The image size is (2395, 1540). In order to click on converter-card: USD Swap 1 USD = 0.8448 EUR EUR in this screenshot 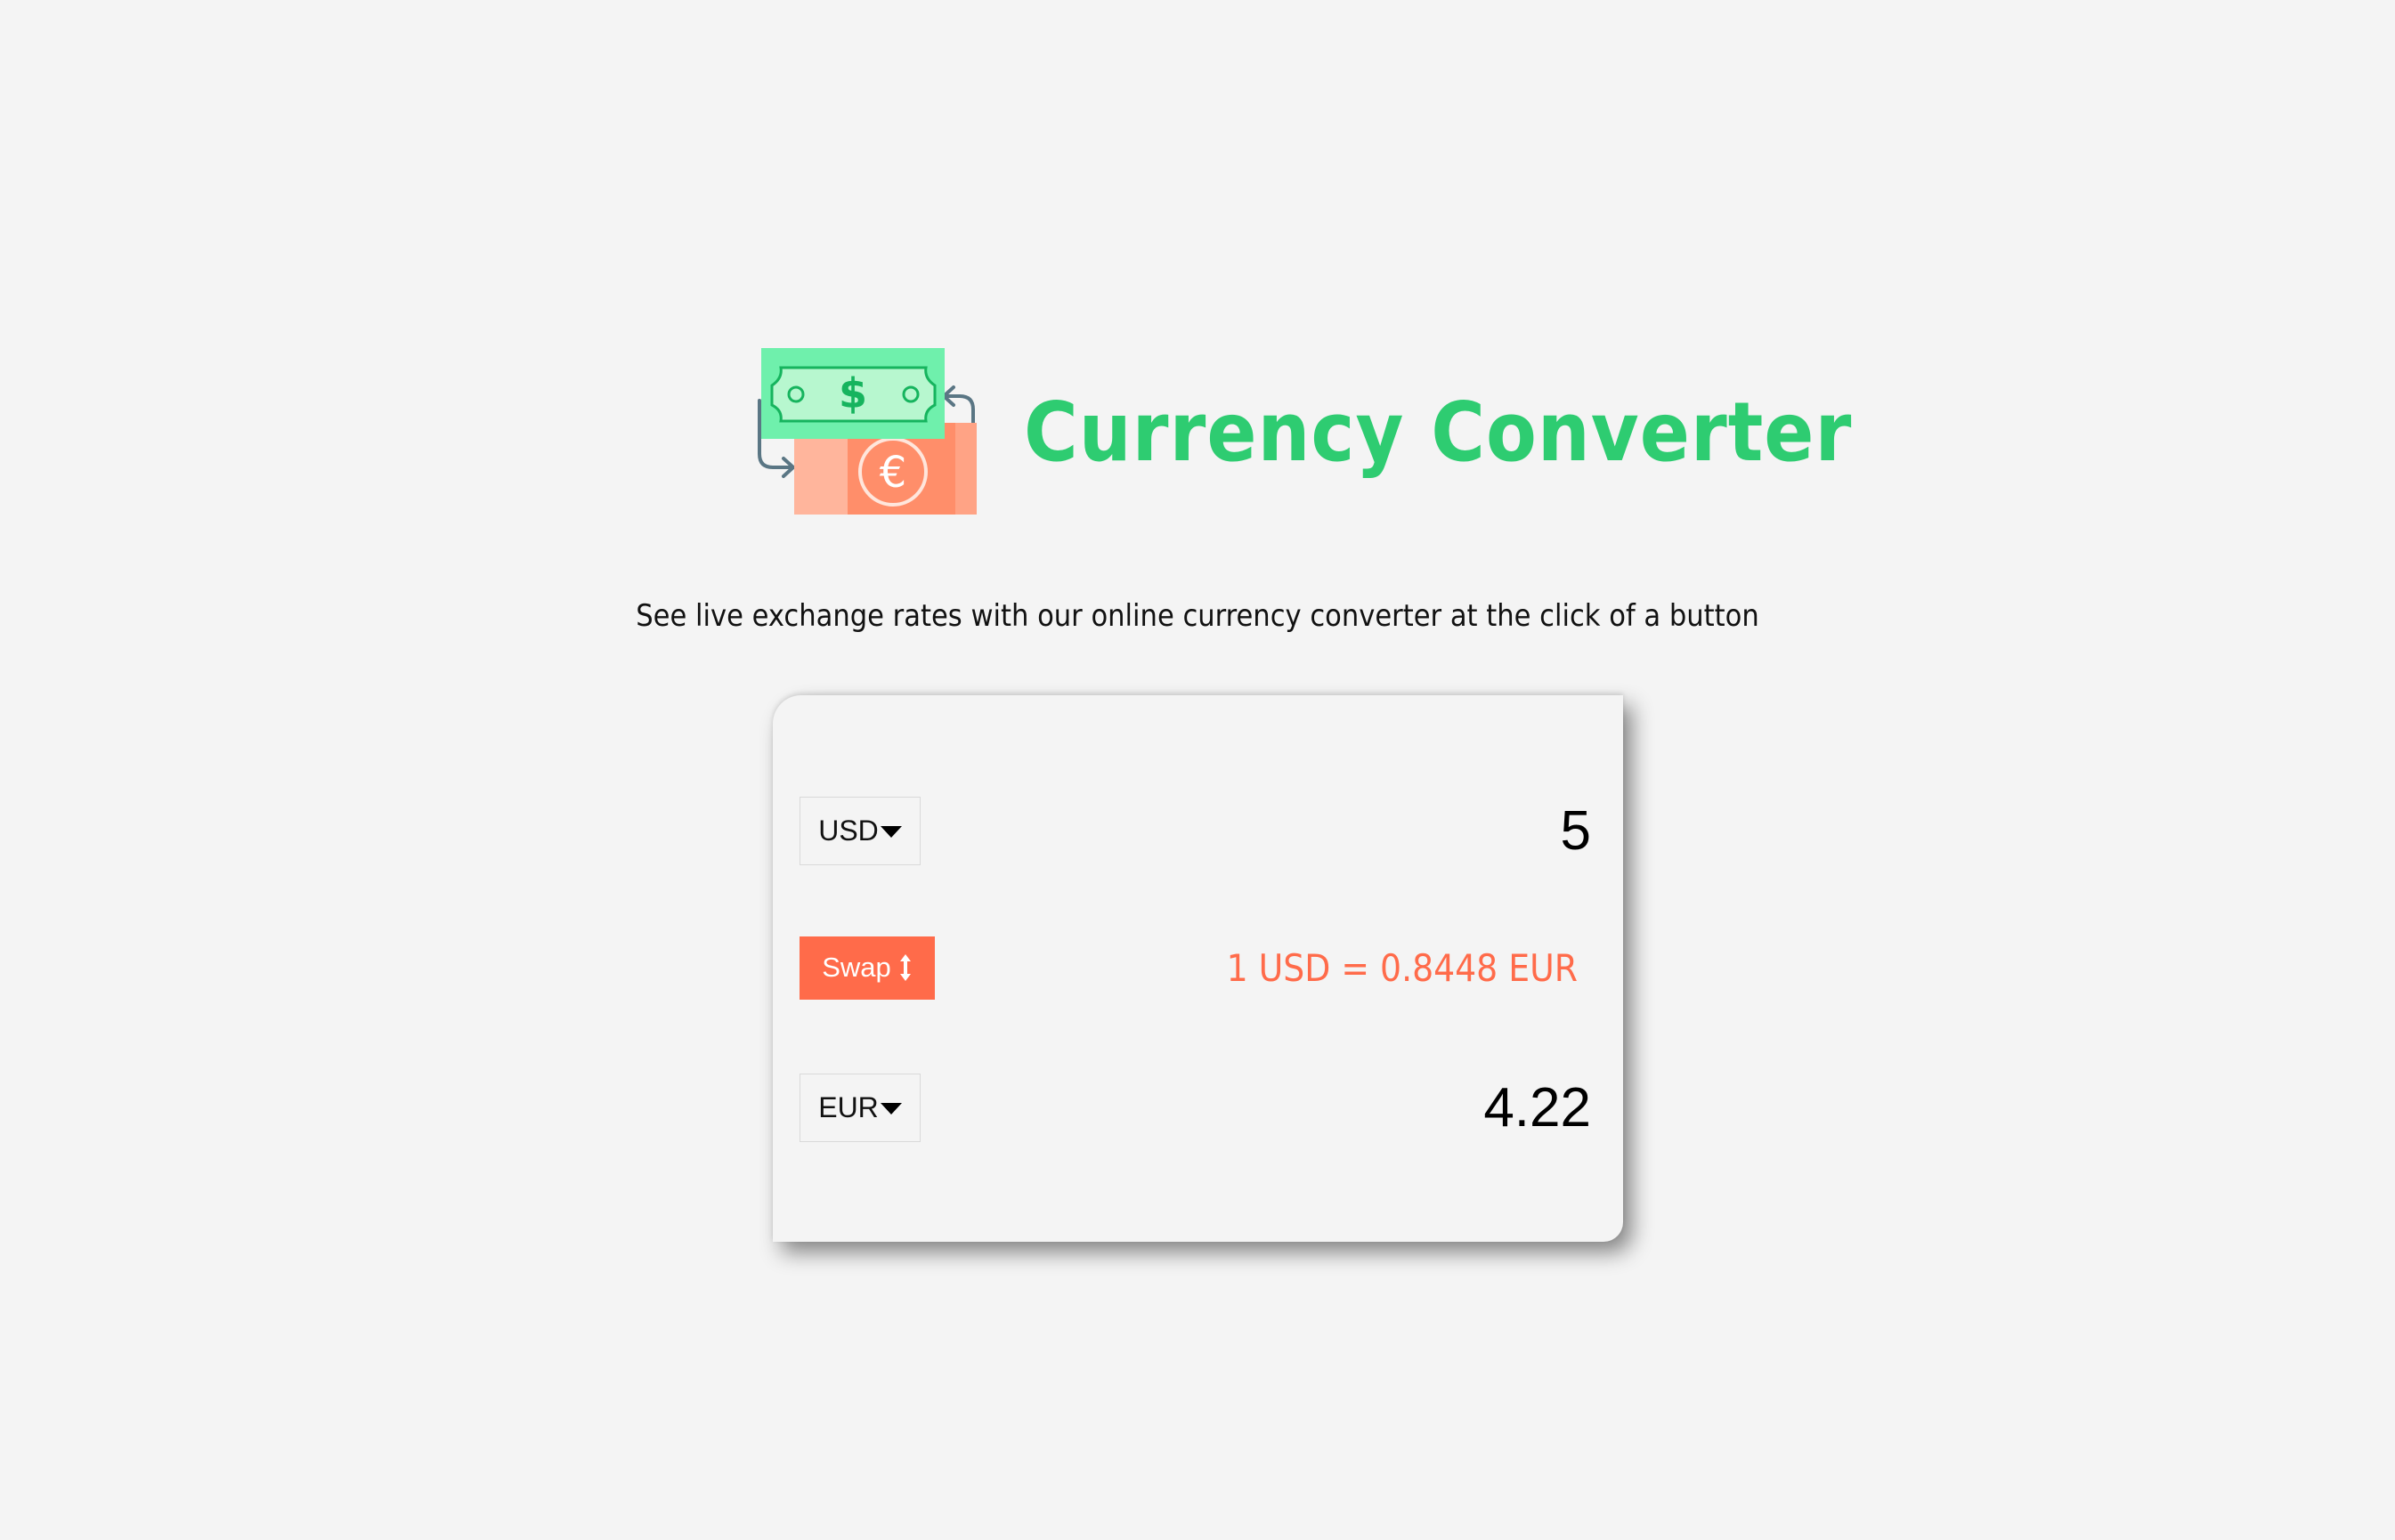, I will do `click(1198, 968)`.